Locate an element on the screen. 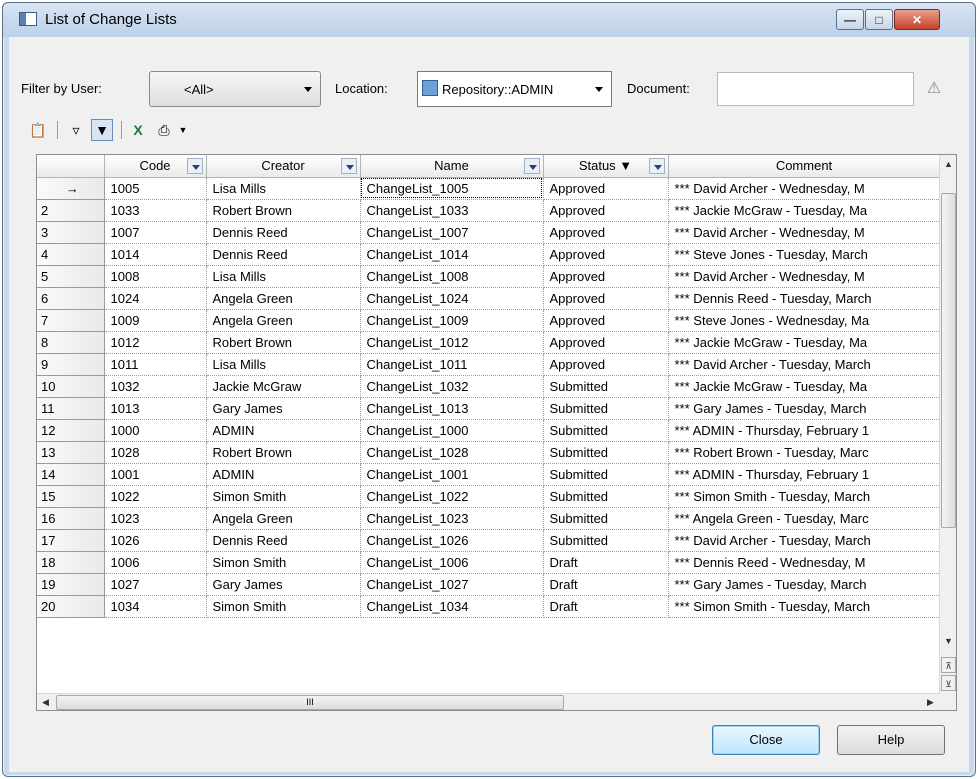 The width and height of the screenshot is (978, 779). excel-export-icon: X is located at coordinates (138, 130).